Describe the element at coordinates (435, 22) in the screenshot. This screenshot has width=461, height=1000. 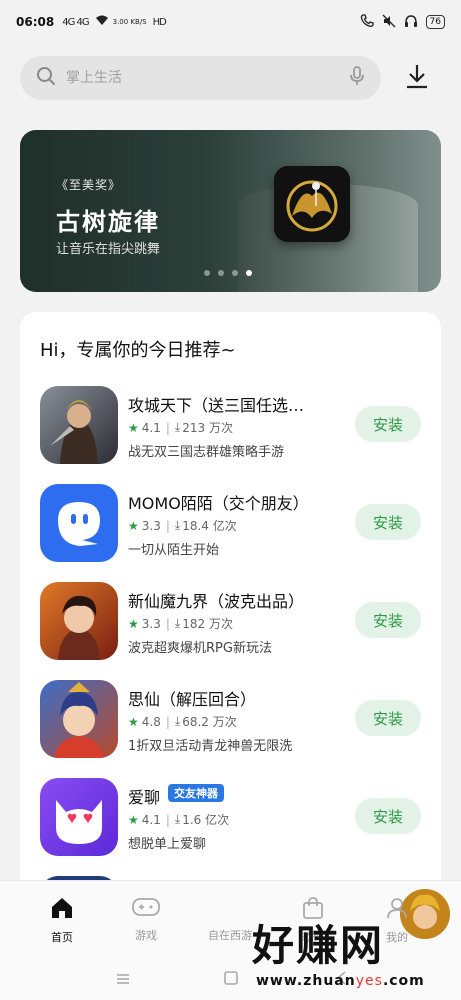
I see `battery-icon: 76` at that location.